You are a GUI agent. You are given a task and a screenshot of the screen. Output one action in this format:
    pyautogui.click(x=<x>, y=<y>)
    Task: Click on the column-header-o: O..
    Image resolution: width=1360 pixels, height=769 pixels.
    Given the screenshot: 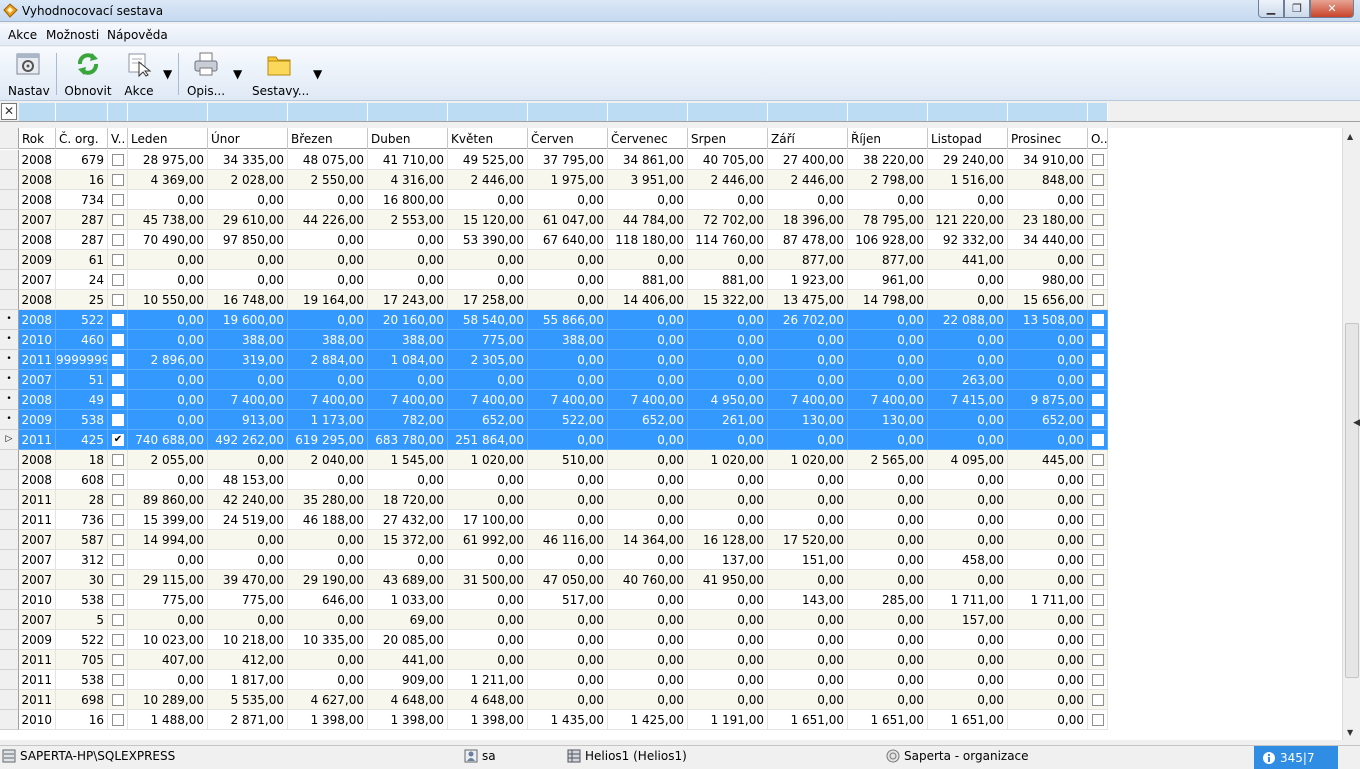 What is the action you would take?
    pyautogui.click(x=1098, y=138)
    